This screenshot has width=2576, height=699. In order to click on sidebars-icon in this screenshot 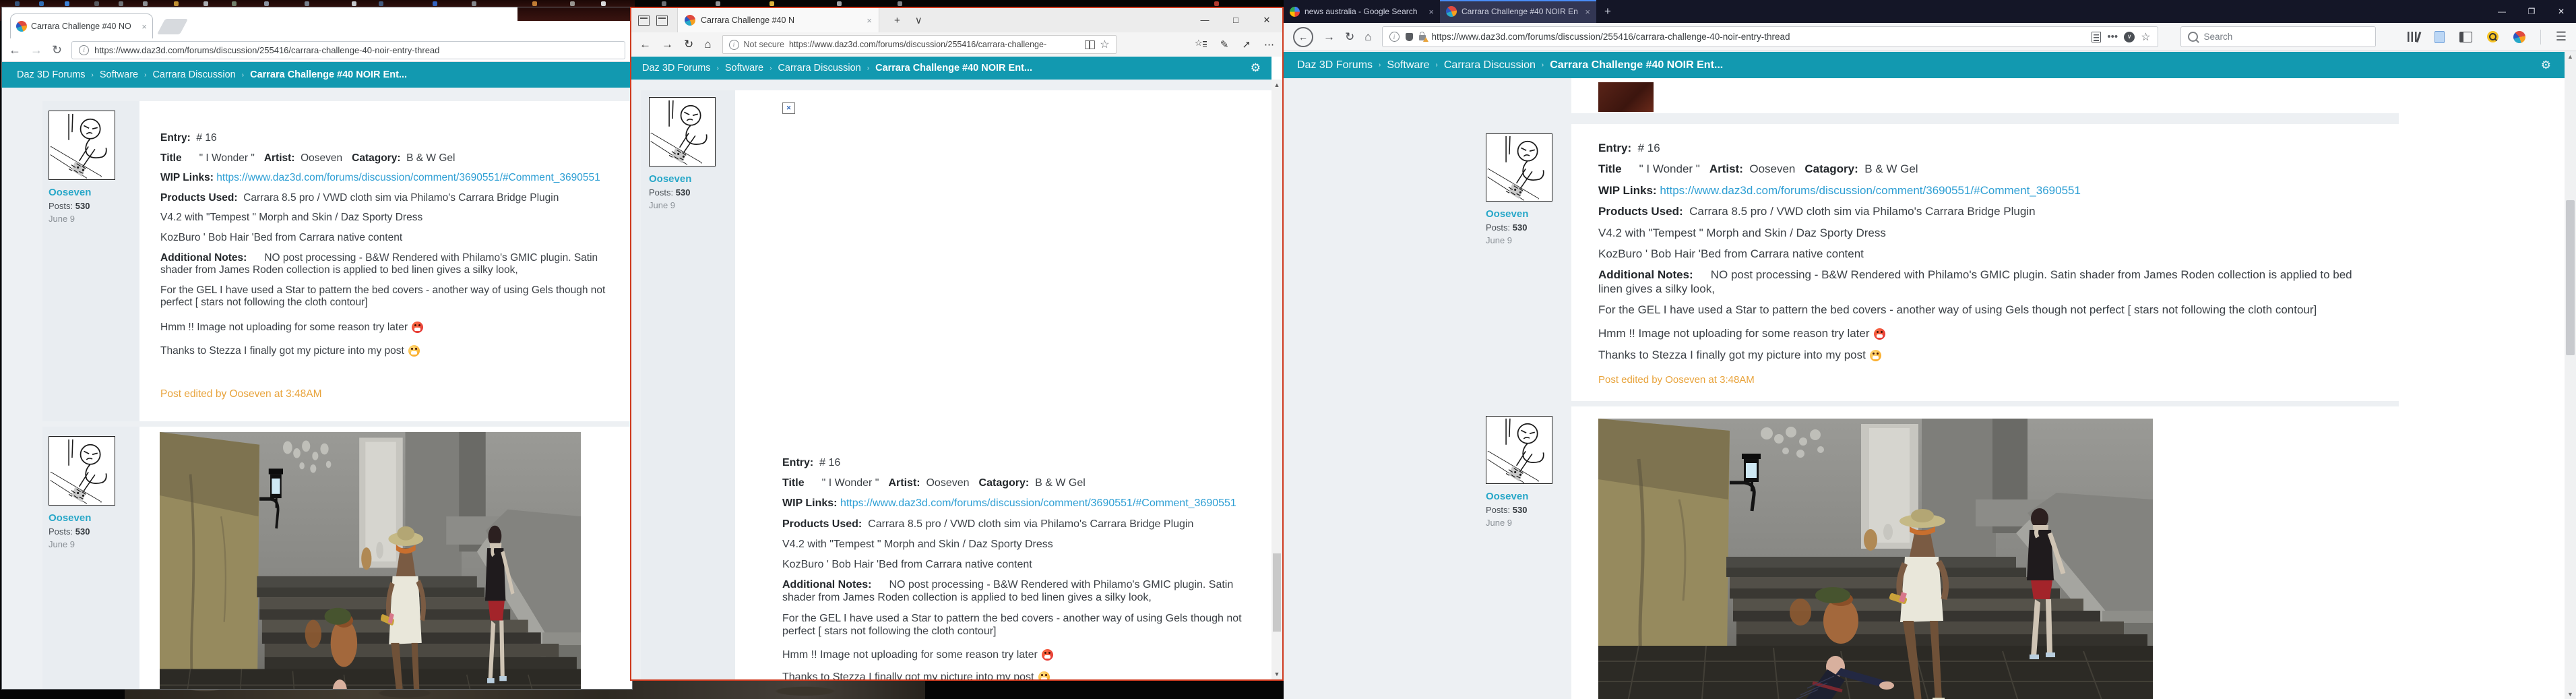, I will do `click(2465, 36)`.